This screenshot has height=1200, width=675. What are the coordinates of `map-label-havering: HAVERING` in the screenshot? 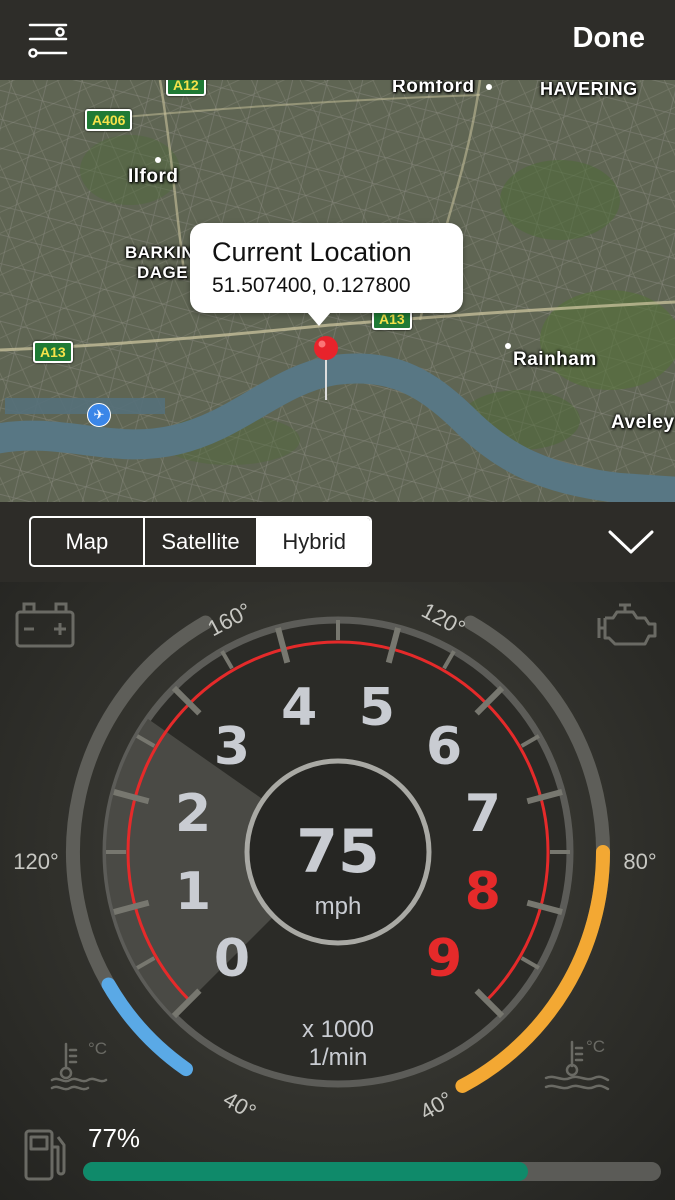 It's located at (589, 89).